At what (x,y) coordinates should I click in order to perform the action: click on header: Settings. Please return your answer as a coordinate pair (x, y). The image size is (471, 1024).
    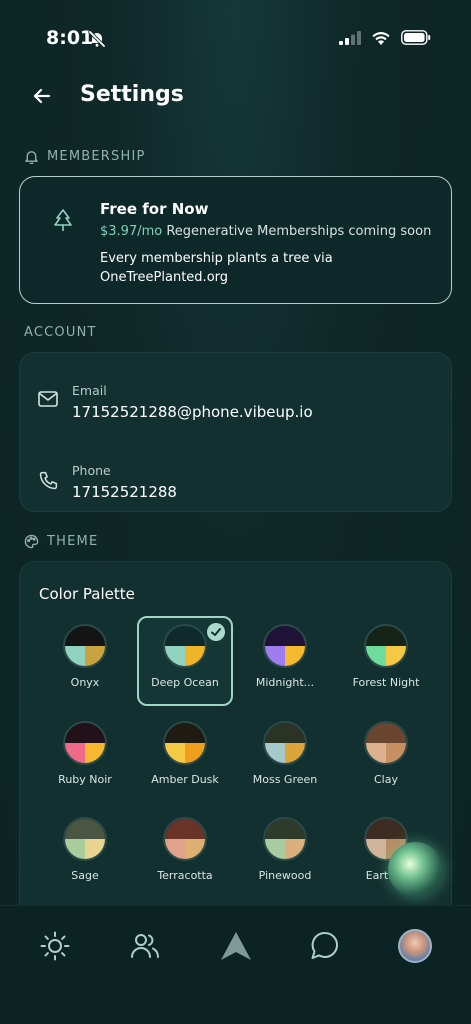
    Looking at the image, I should click on (235, 98).